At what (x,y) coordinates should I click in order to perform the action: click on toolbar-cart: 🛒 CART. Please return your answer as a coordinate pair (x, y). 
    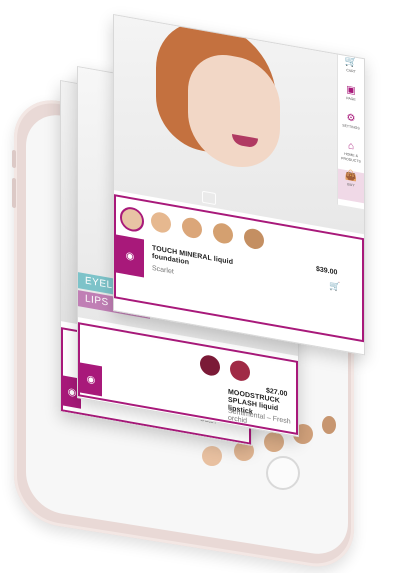
    Looking at the image, I should click on (351, 66).